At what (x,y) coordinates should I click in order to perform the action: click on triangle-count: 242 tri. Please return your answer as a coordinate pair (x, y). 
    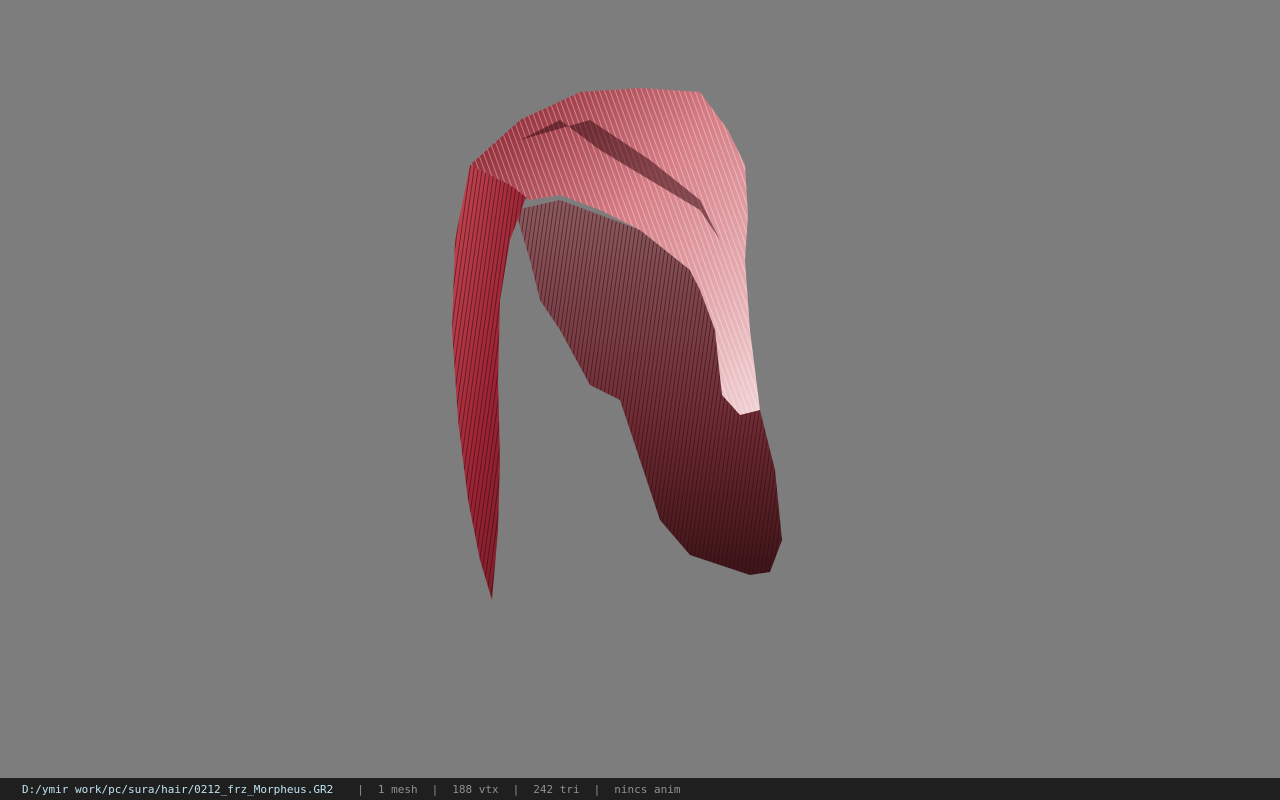
    Looking at the image, I should click on (556, 789).